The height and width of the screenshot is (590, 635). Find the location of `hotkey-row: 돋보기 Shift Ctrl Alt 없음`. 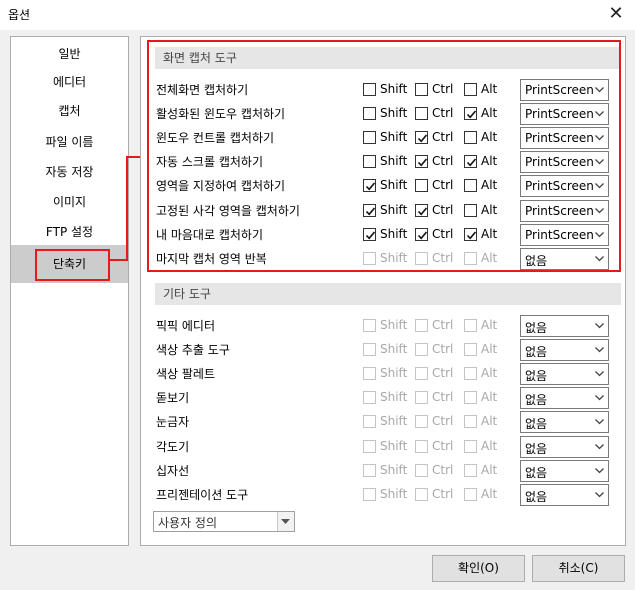

hotkey-row: 돋보기 Shift Ctrl Alt 없음 is located at coordinates (384, 398).